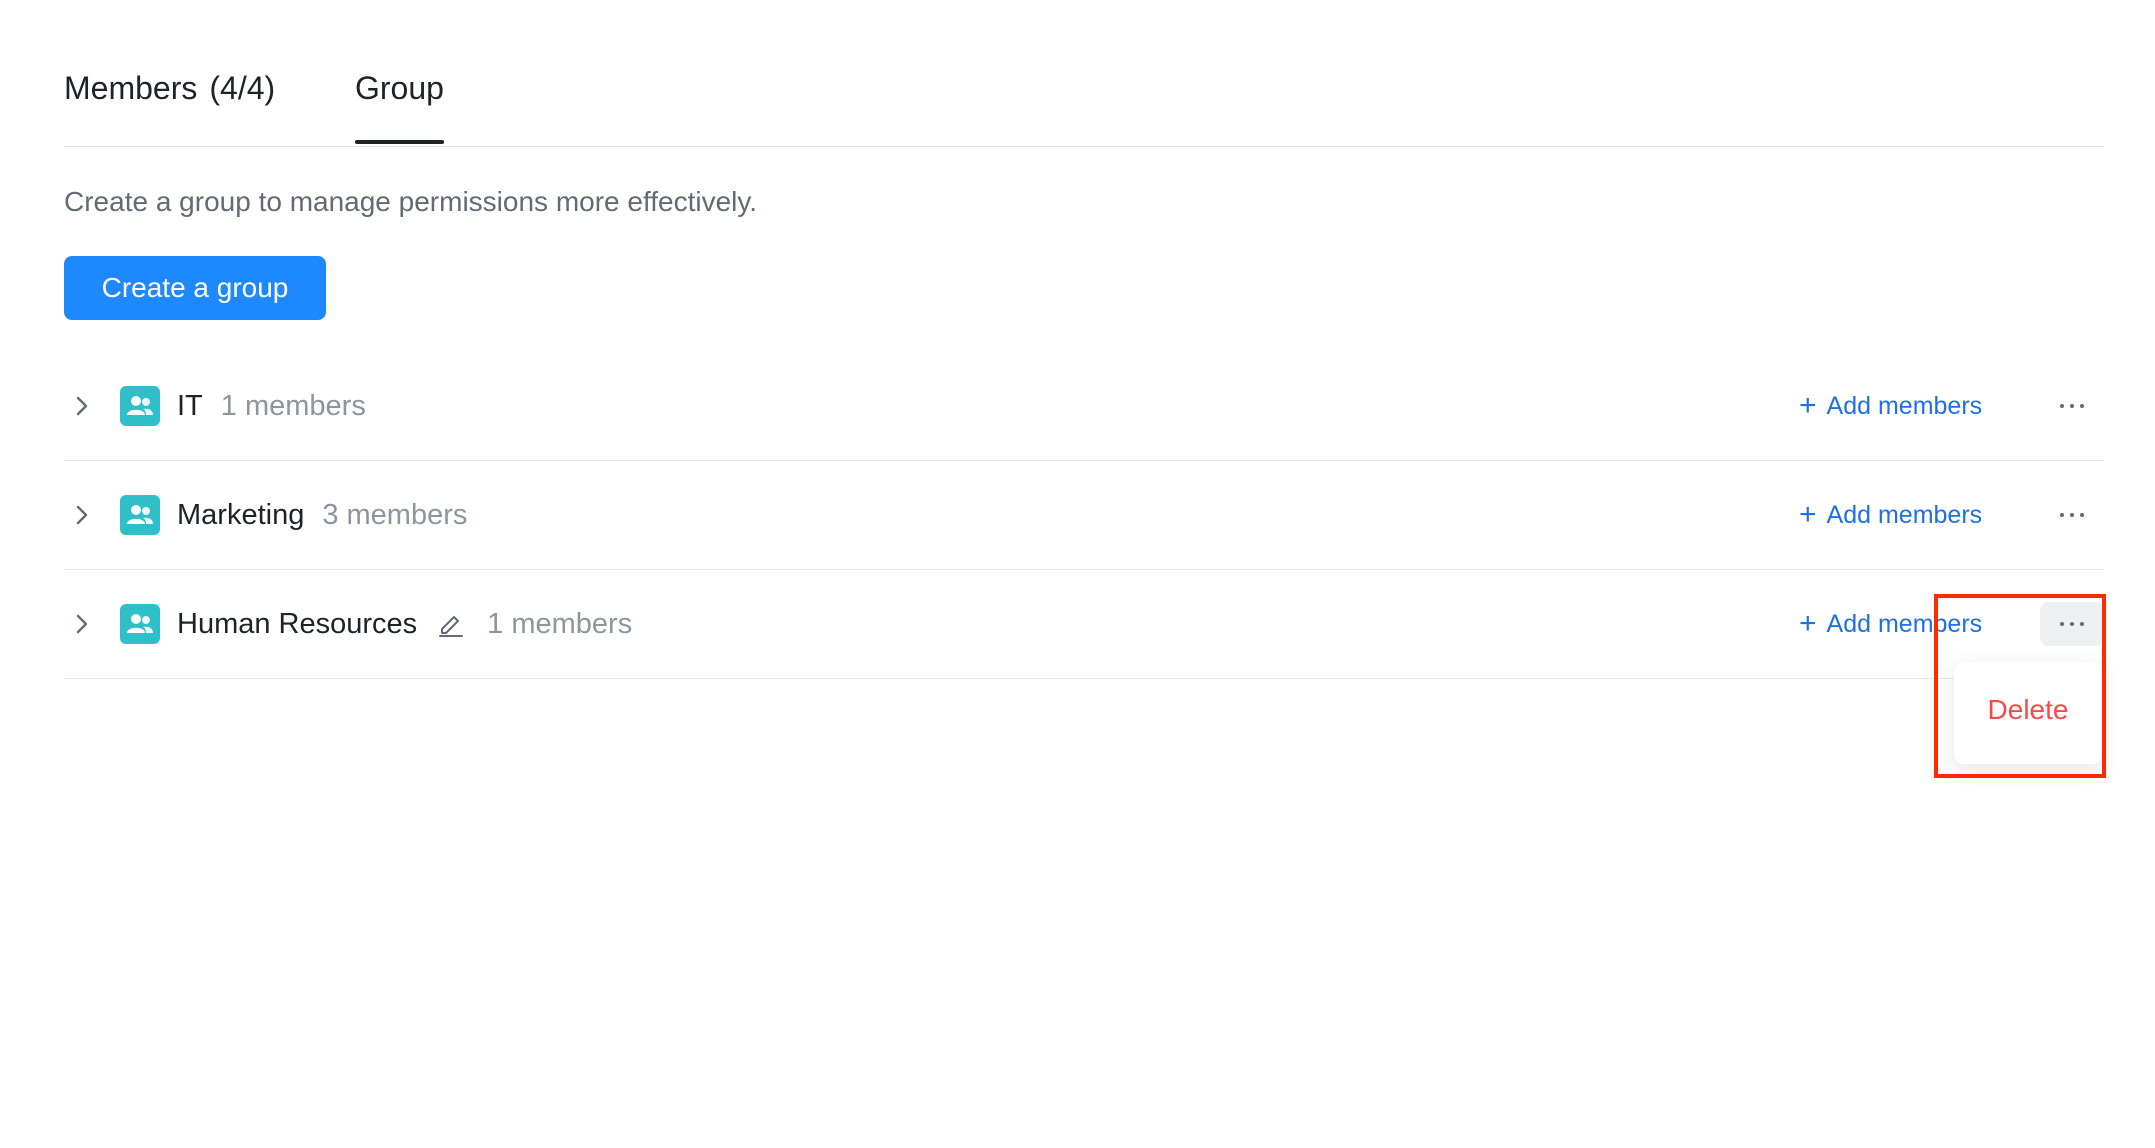 This screenshot has height=1148, width=2155. Describe the element at coordinates (190, 406) in the screenshot. I see `group-name: IT` at that location.